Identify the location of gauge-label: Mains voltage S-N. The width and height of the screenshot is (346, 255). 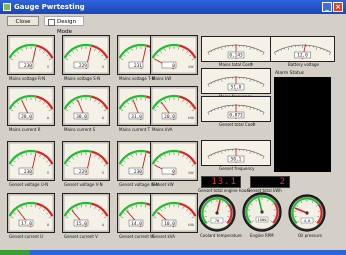
(82, 78).